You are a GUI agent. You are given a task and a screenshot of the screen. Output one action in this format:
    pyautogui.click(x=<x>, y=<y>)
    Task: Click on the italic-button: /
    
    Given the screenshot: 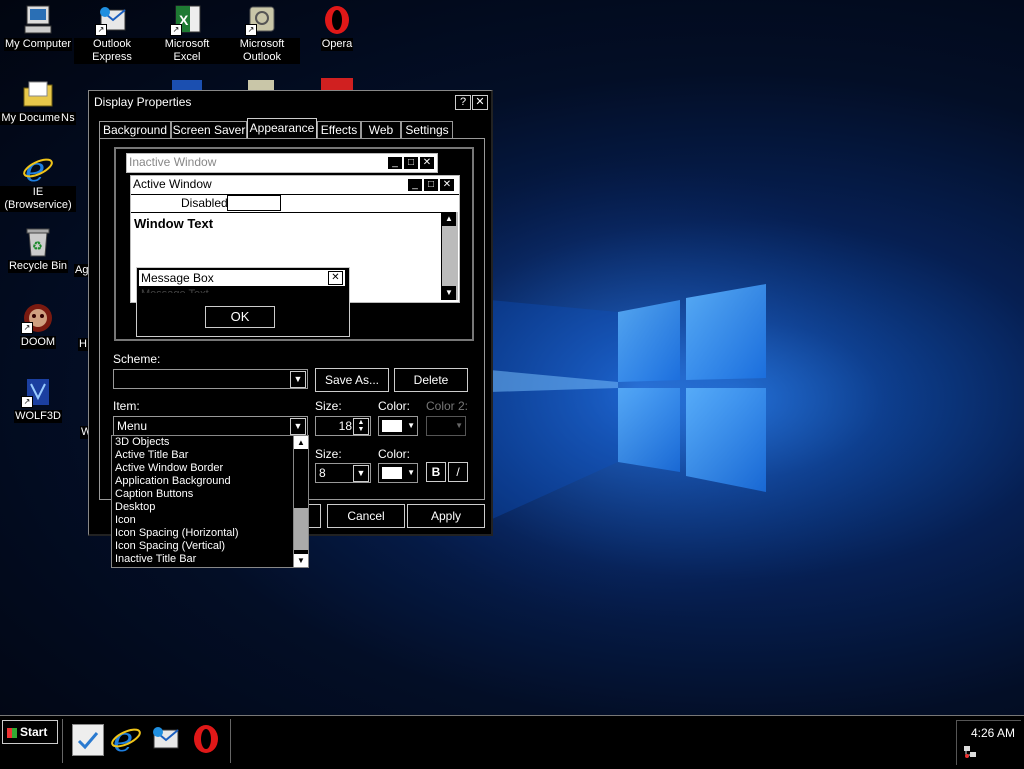 What is the action you would take?
    pyautogui.click(x=458, y=472)
    